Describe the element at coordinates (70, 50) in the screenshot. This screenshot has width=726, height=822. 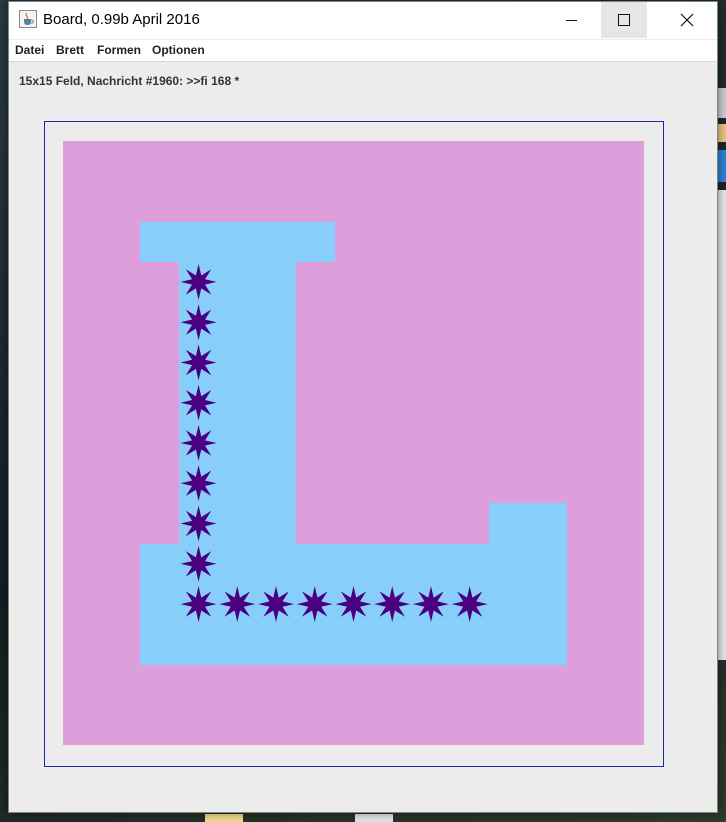
I see `menu-brett: Brett` at that location.